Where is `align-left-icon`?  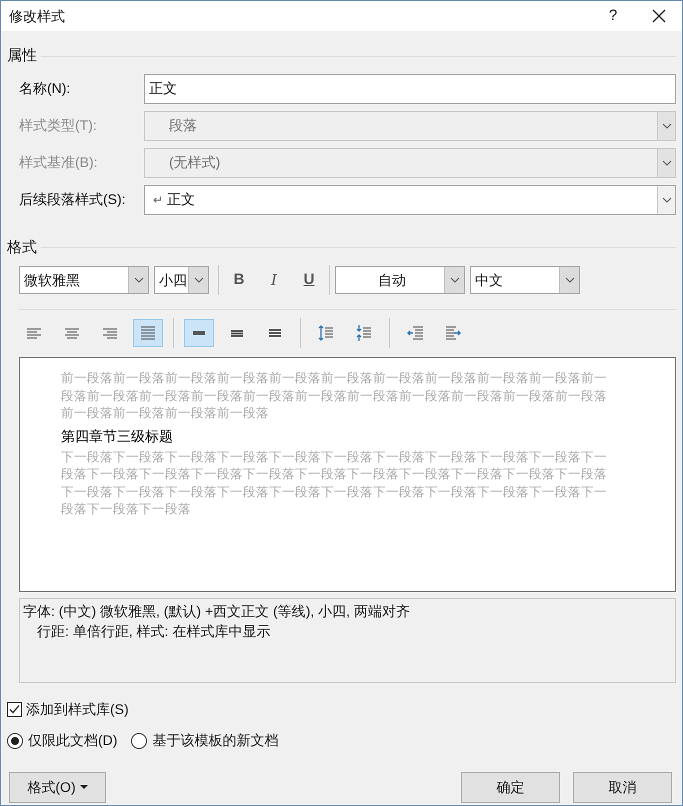 align-left-icon is located at coordinates (34, 333).